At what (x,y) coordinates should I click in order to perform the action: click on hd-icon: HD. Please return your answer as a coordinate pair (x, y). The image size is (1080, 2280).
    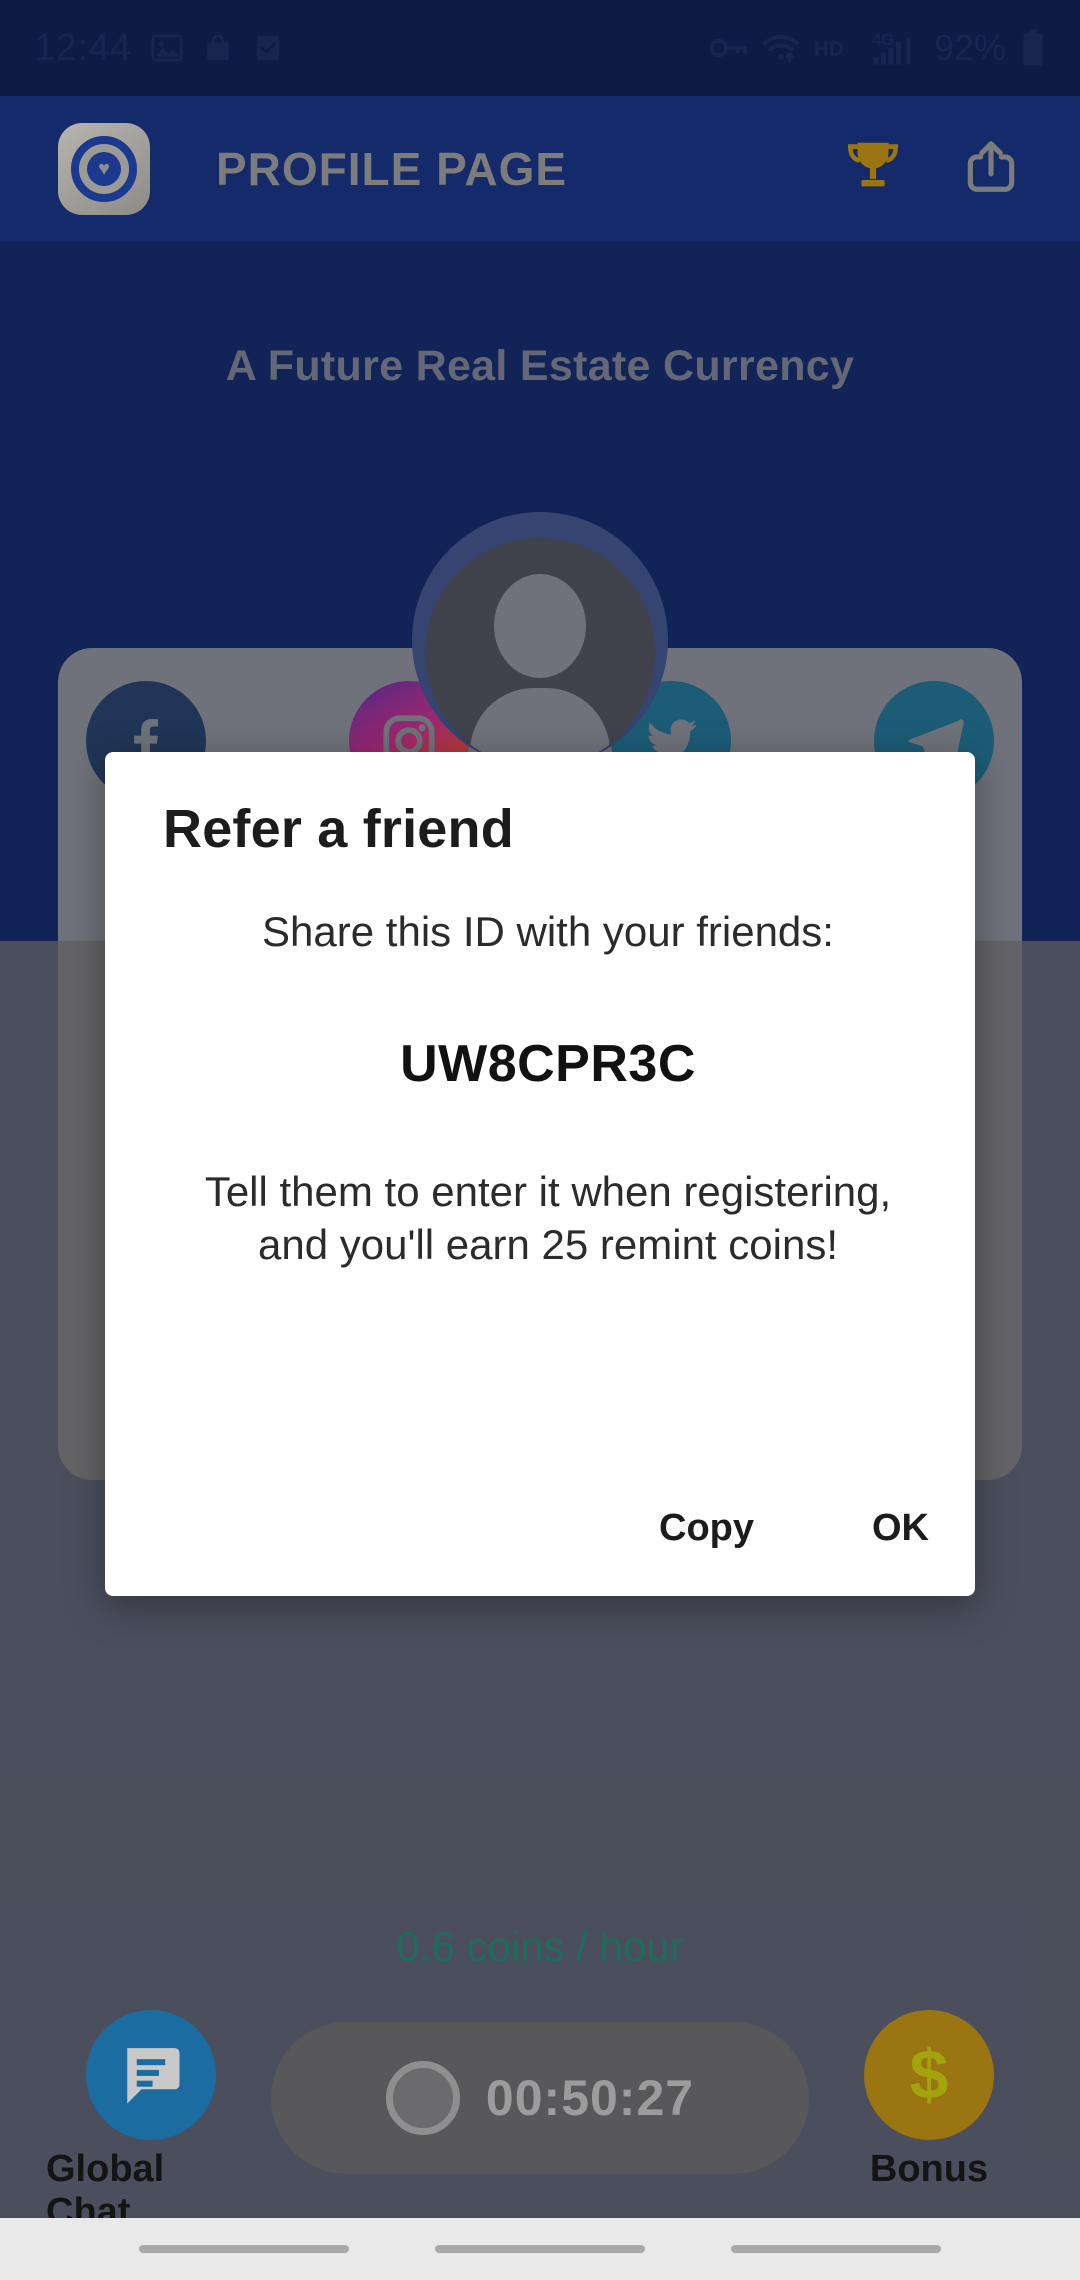
    Looking at the image, I should click on (836, 48).